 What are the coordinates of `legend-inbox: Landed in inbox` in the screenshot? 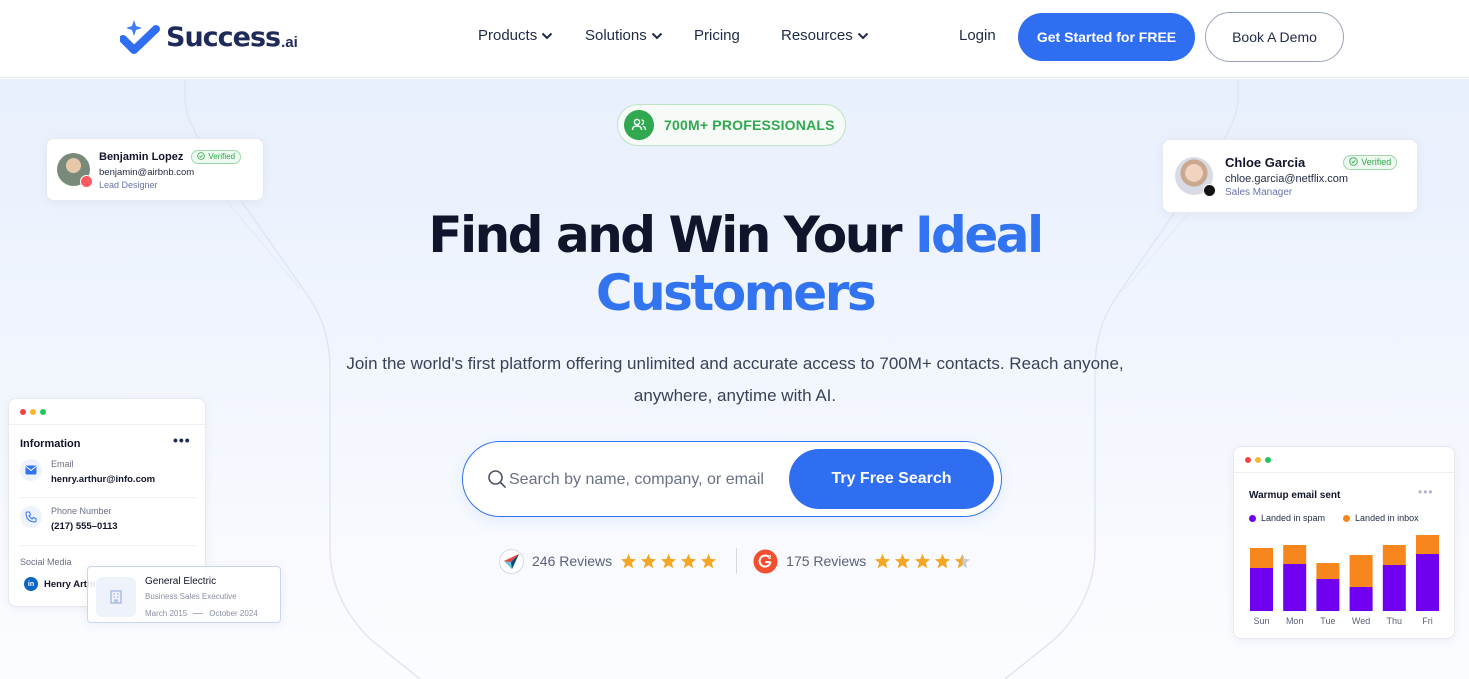 It's located at (1381, 518).